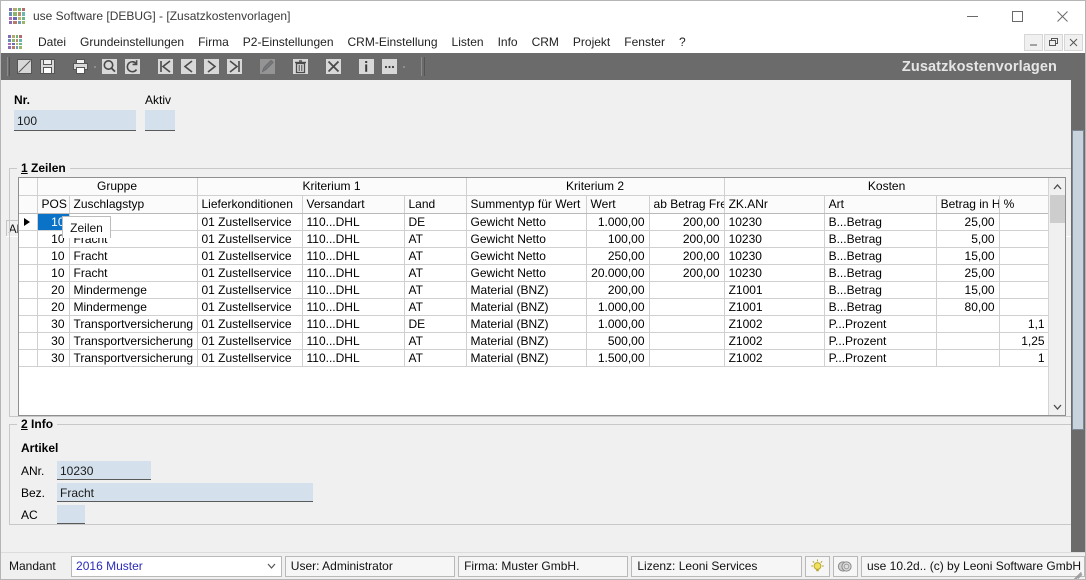  I want to click on menu-item-crm: CRM, so click(545, 42).